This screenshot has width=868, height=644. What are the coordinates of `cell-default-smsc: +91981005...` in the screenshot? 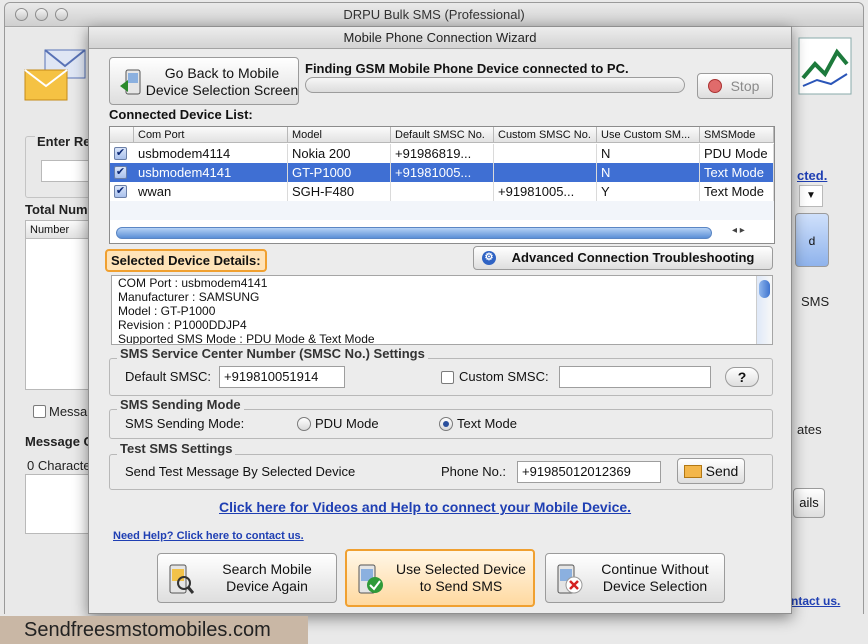 It's located at (442, 172).